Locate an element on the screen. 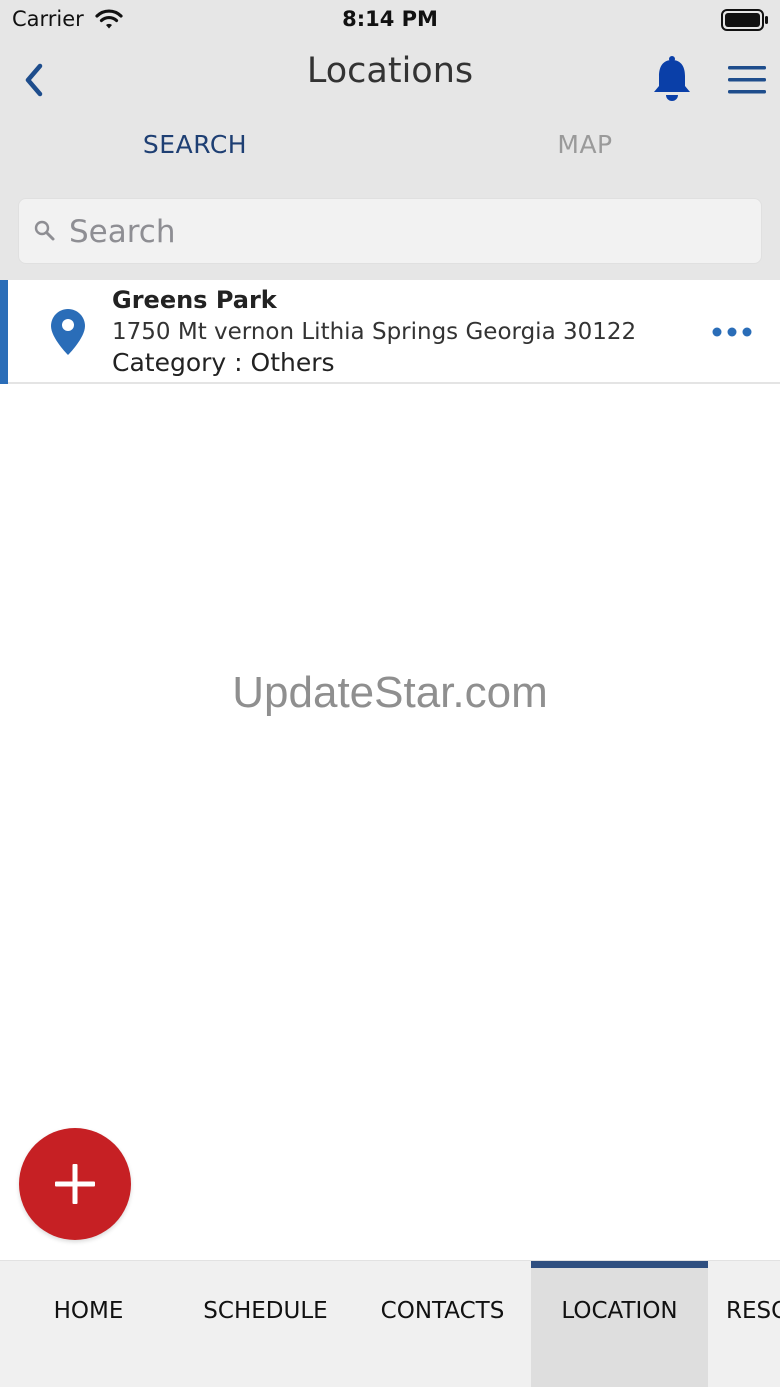 The width and height of the screenshot is (780, 1387). more-options-button is located at coordinates (733, 332).